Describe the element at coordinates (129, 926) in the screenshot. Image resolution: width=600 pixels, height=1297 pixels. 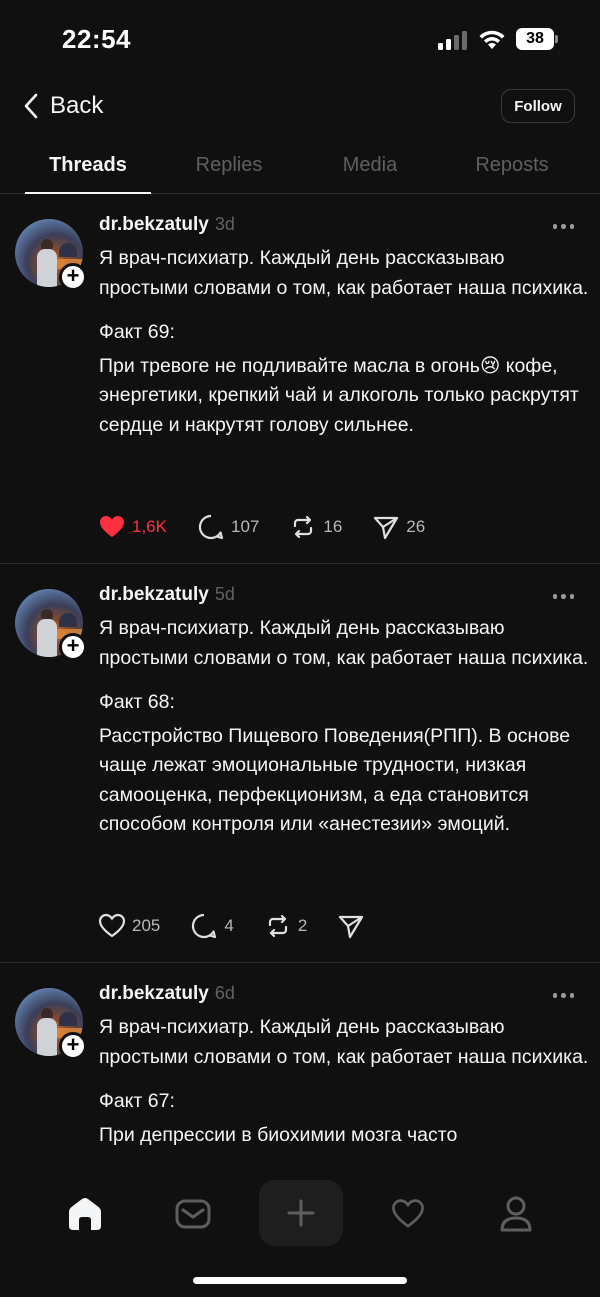
I see `like-button: 205` at that location.